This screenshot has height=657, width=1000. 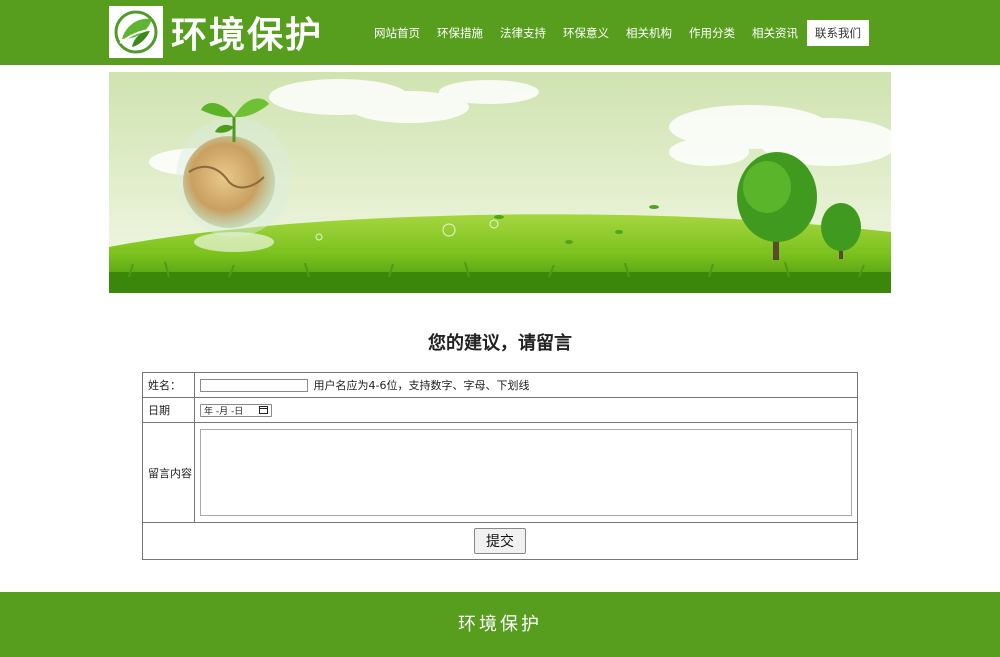 I want to click on nav-item-contact: 联系我们, so click(x=838, y=33).